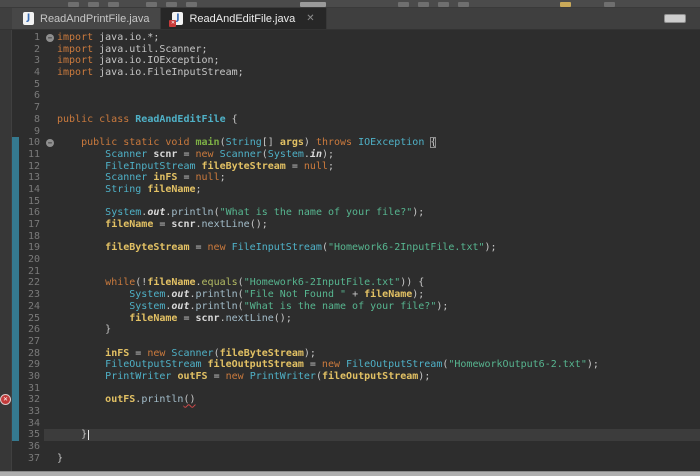 The height and width of the screenshot is (476, 700). I want to click on code-line: 15, so click(350, 201).